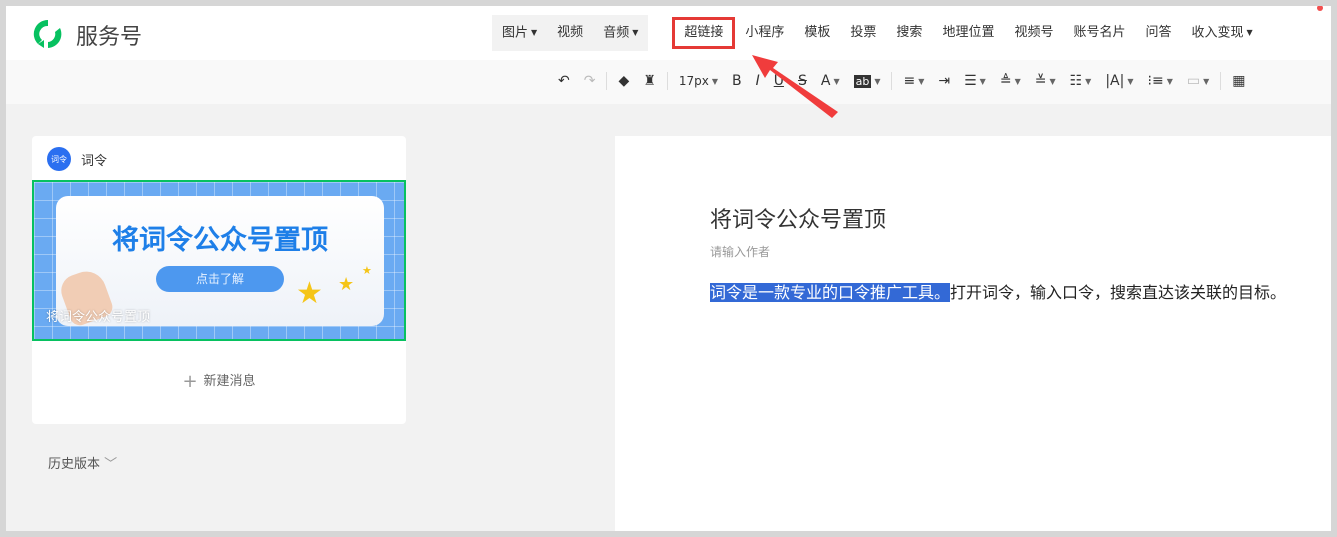  I want to click on cover-button: 点击了解, so click(220, 279).